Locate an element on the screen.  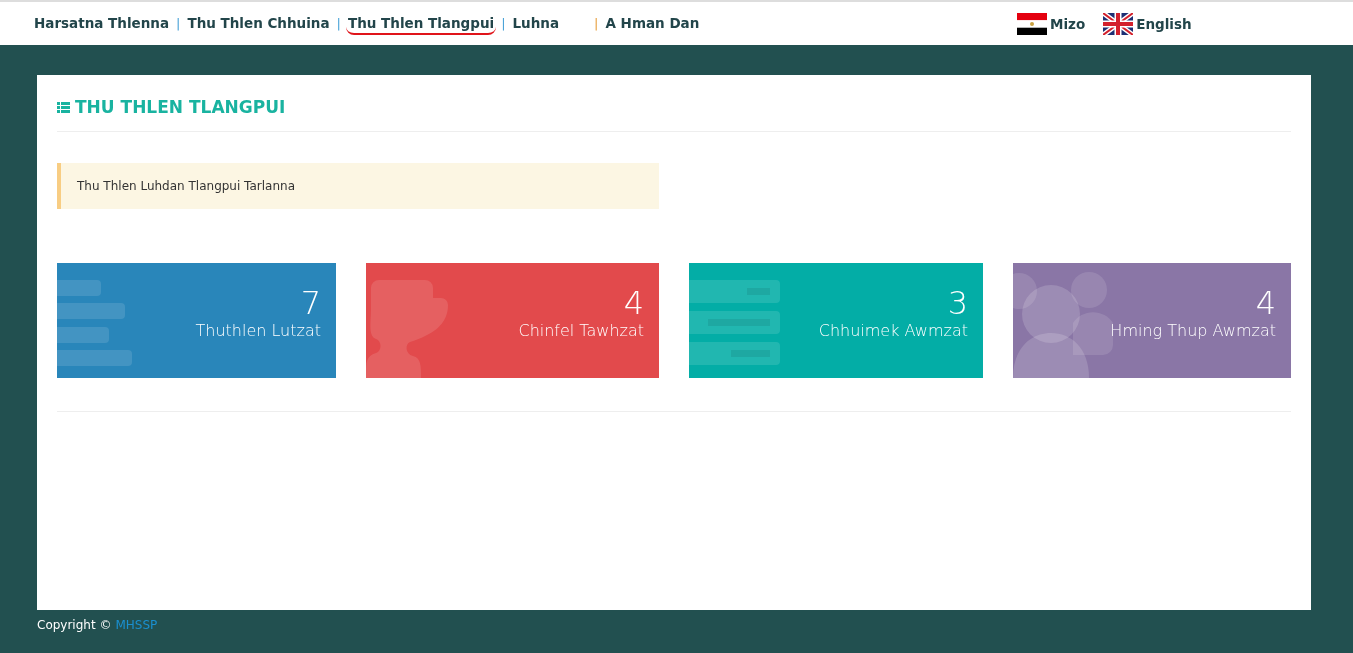
nav-link: Thu Thlen Chhuina is located at coordinates (258, 23).